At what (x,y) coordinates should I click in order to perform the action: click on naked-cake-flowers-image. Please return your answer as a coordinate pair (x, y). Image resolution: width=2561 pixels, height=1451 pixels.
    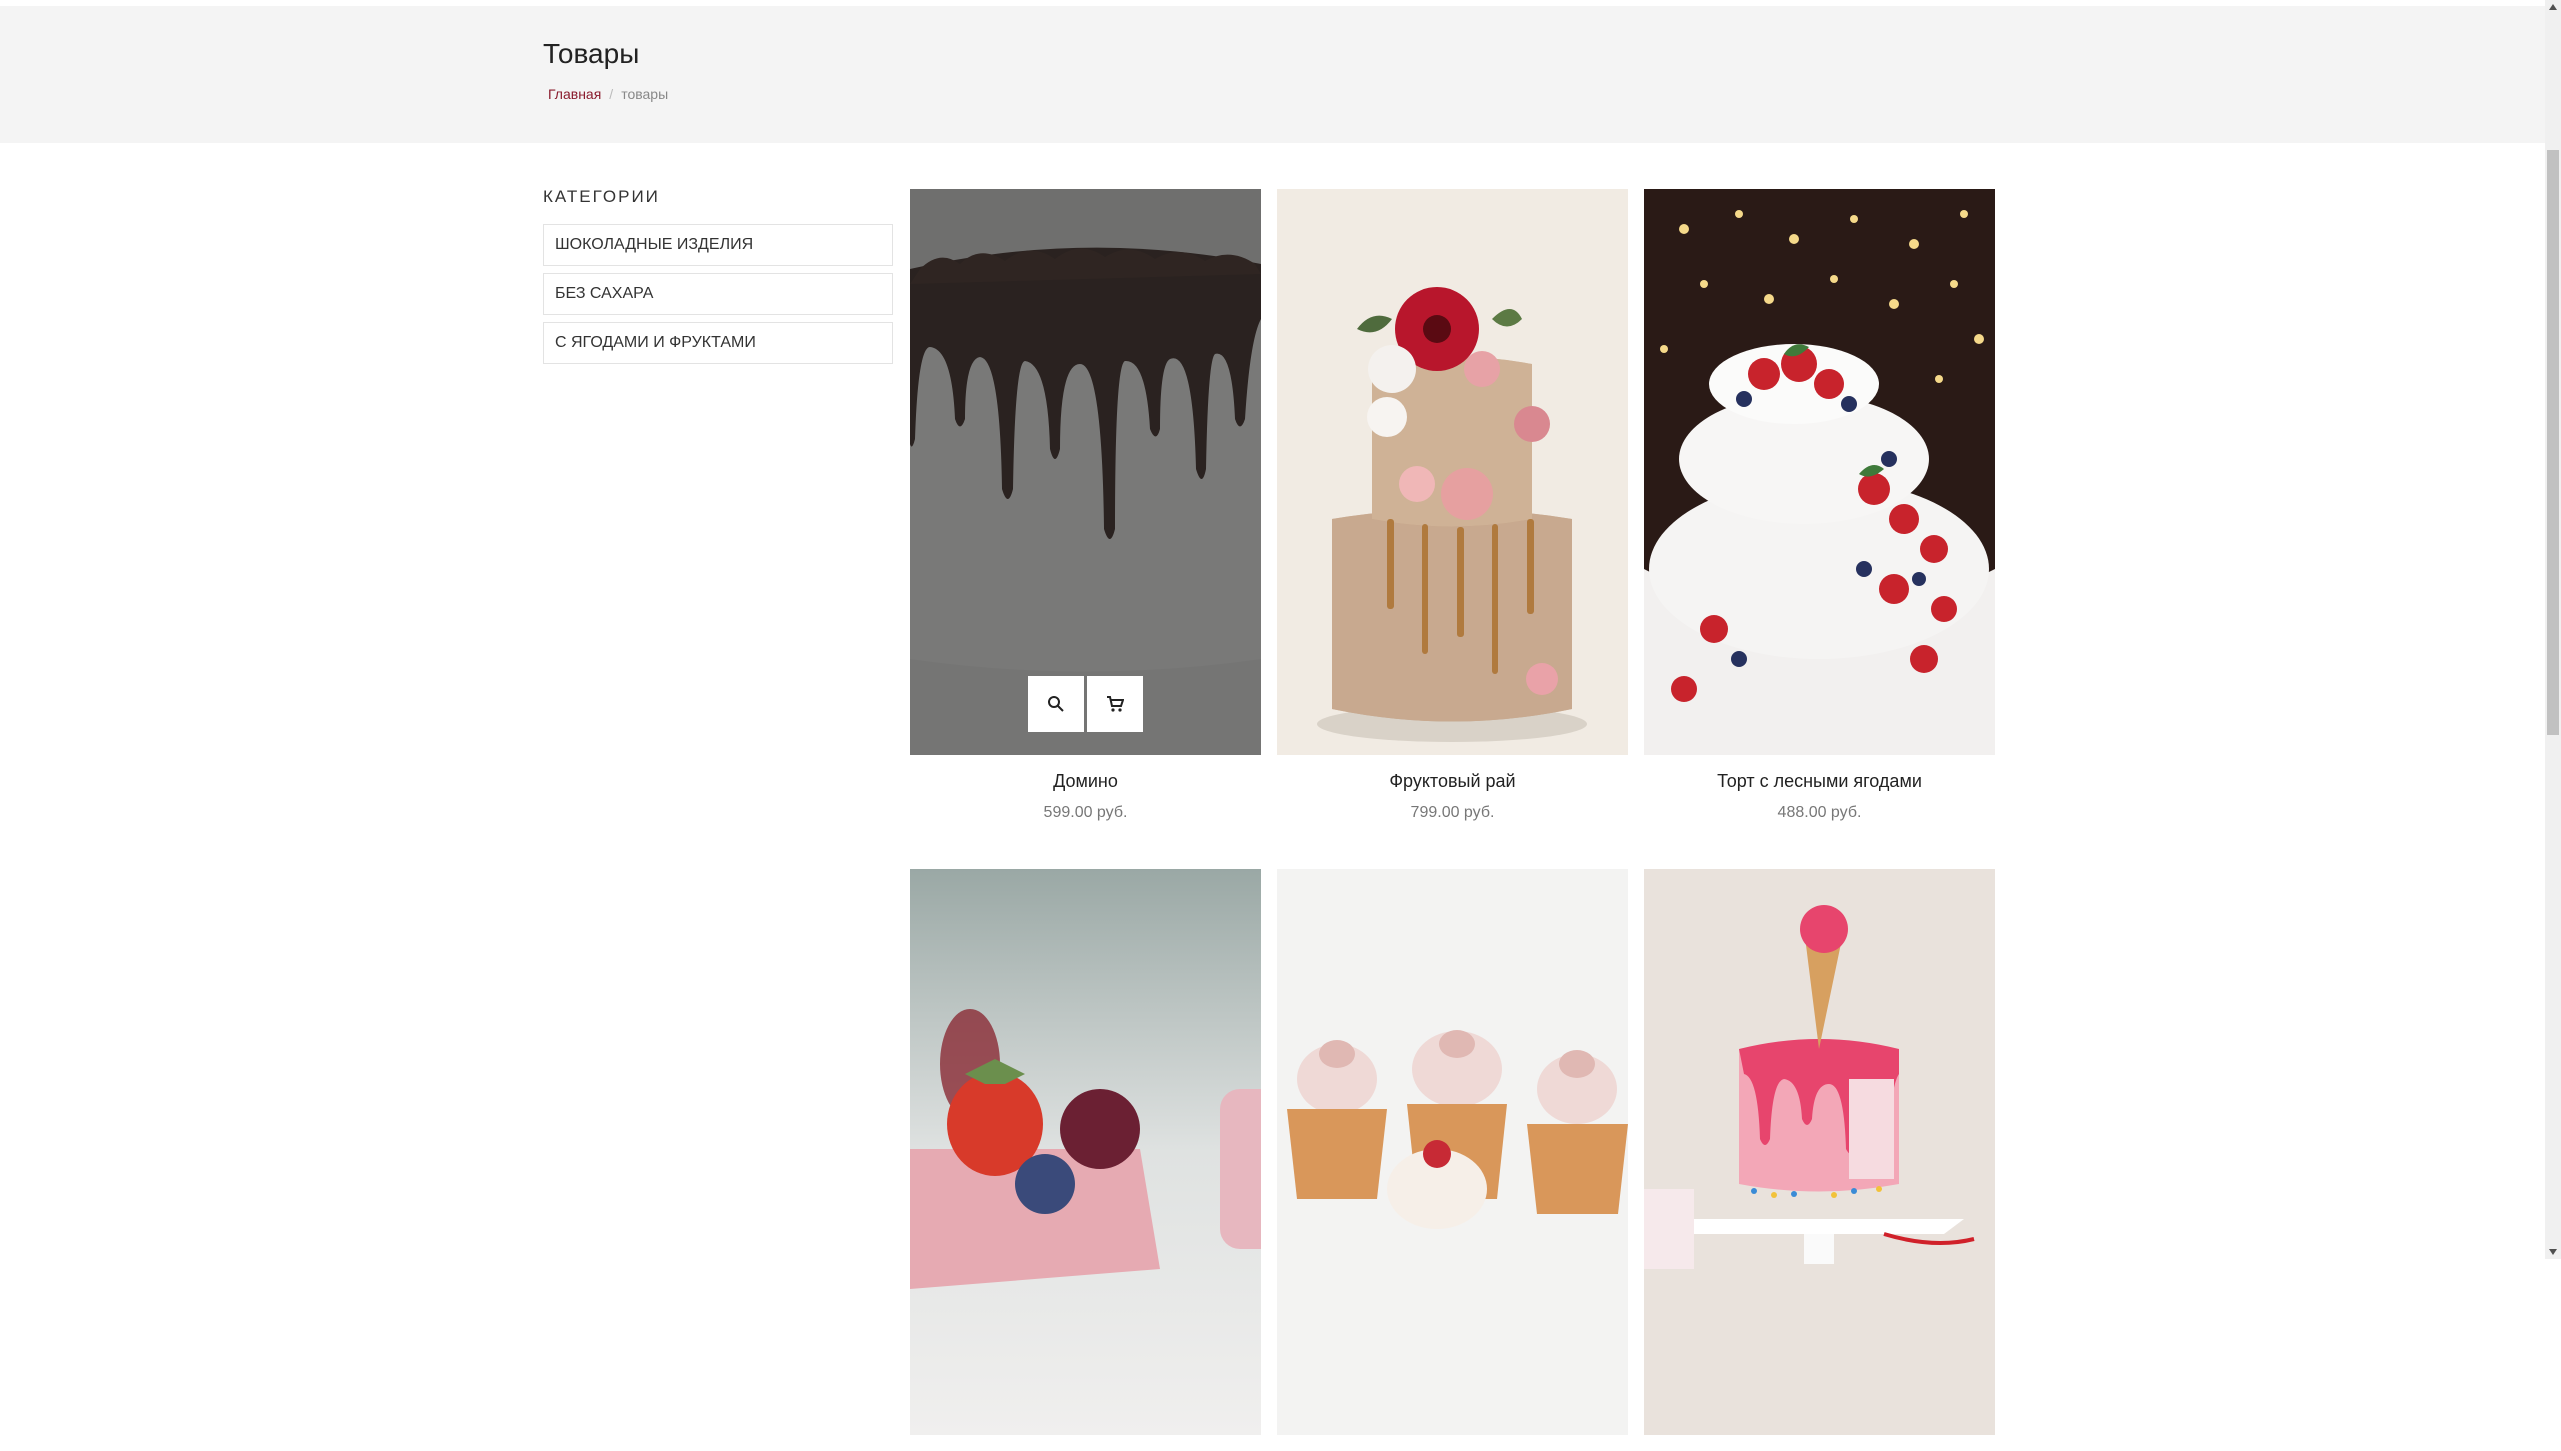
    Looking at the image, I should click on (1452, 472).